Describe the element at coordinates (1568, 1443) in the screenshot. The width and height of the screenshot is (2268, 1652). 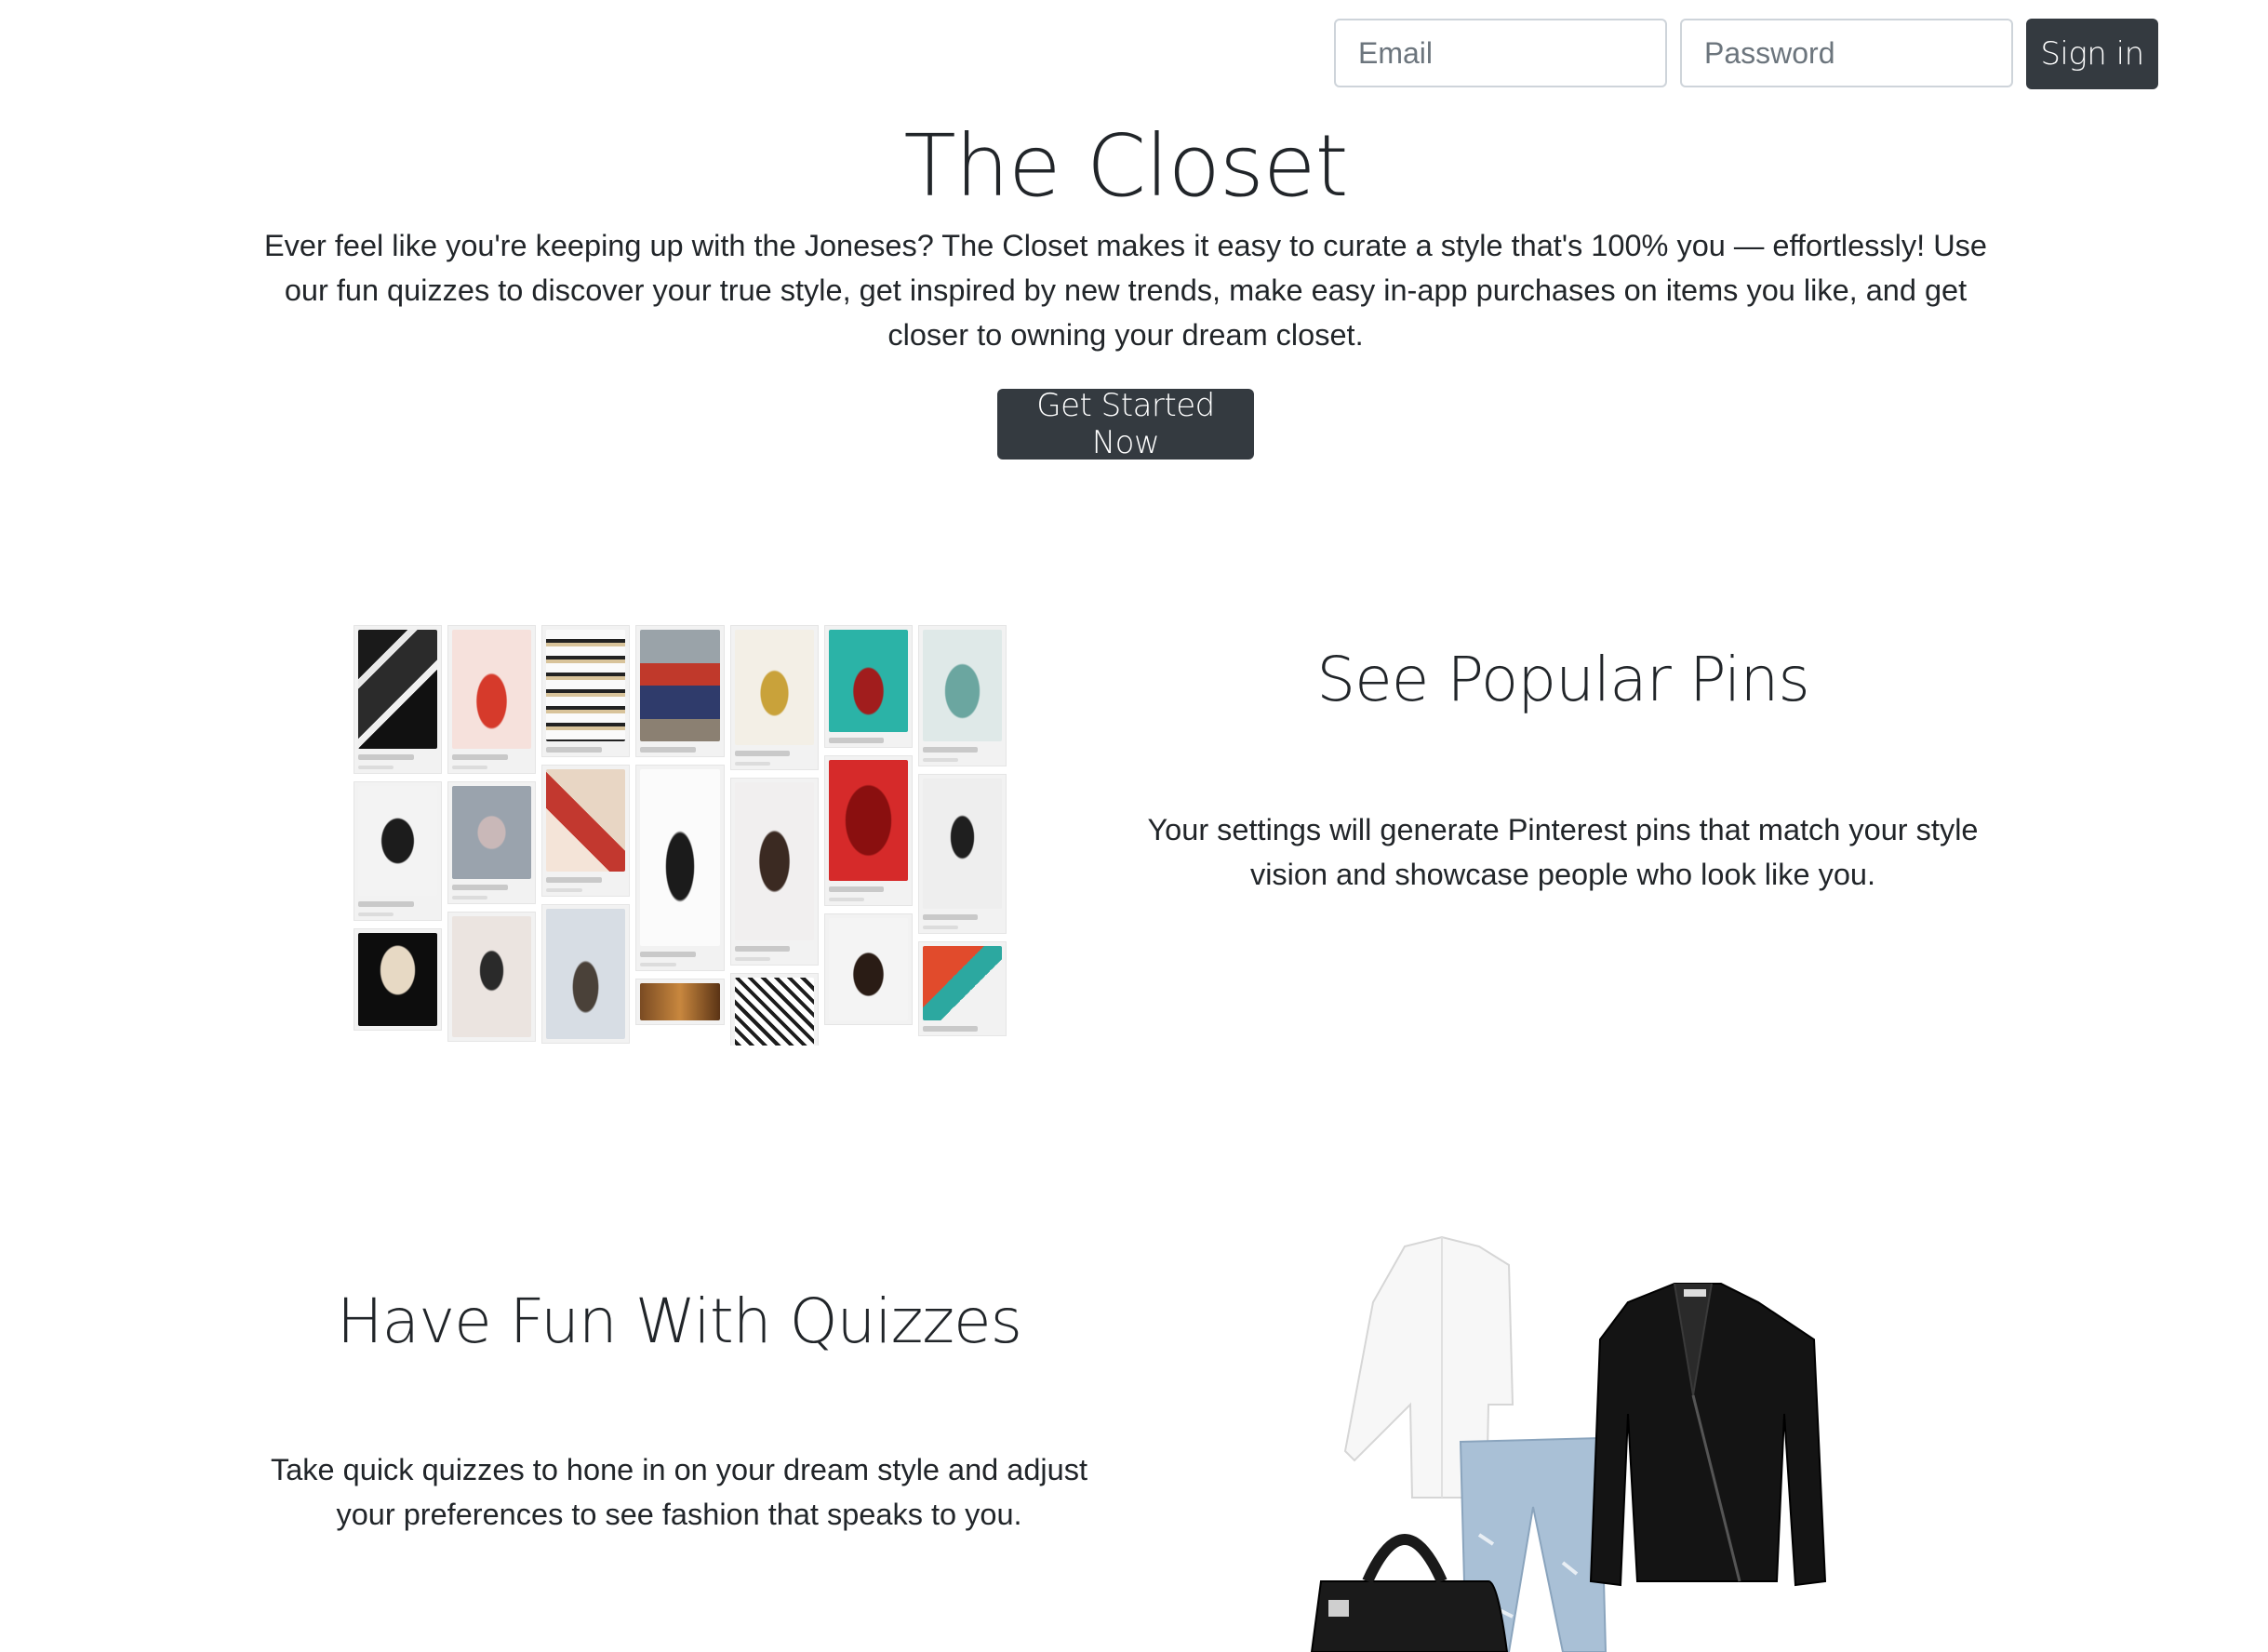
I see `outfit-illustration` at that location.